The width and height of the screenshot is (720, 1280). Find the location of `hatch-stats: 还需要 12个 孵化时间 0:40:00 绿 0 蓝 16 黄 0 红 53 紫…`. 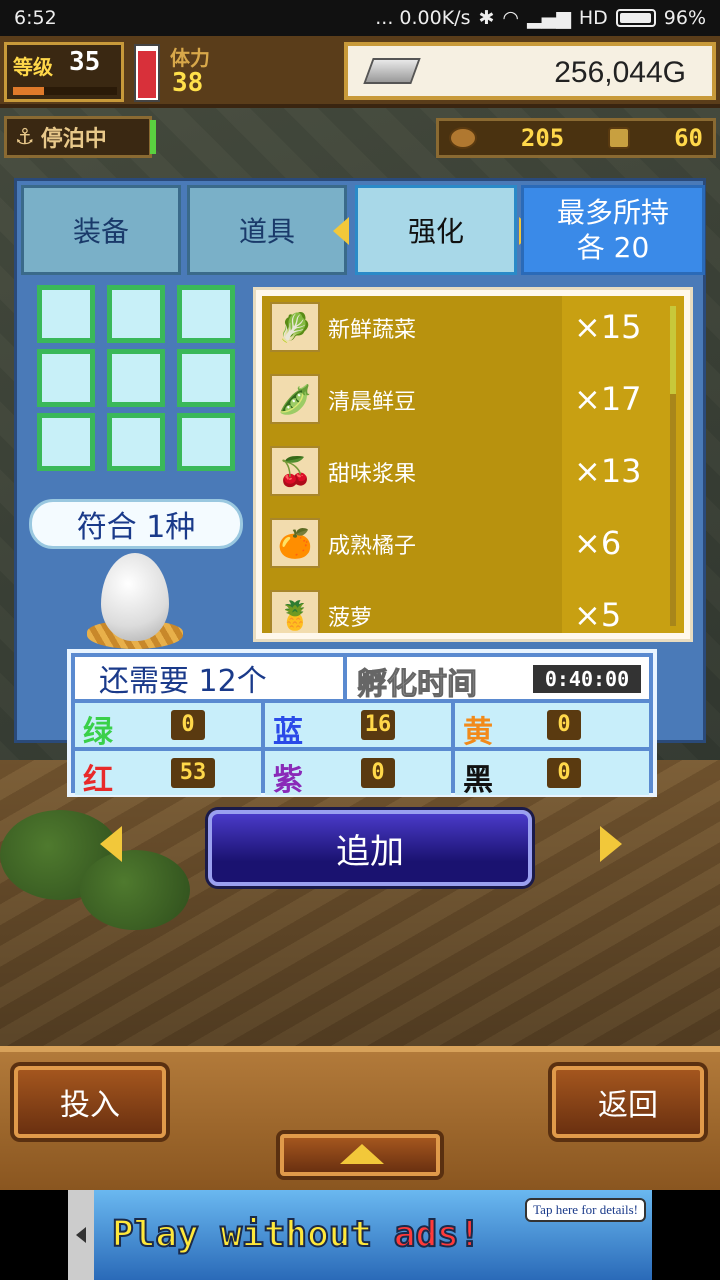

hatch-stats: 还需要 12个 孵化时间 0:40:00 绿 0 蓝 16 黄 0 红 53 紫… is located at coordinates (362, 723).